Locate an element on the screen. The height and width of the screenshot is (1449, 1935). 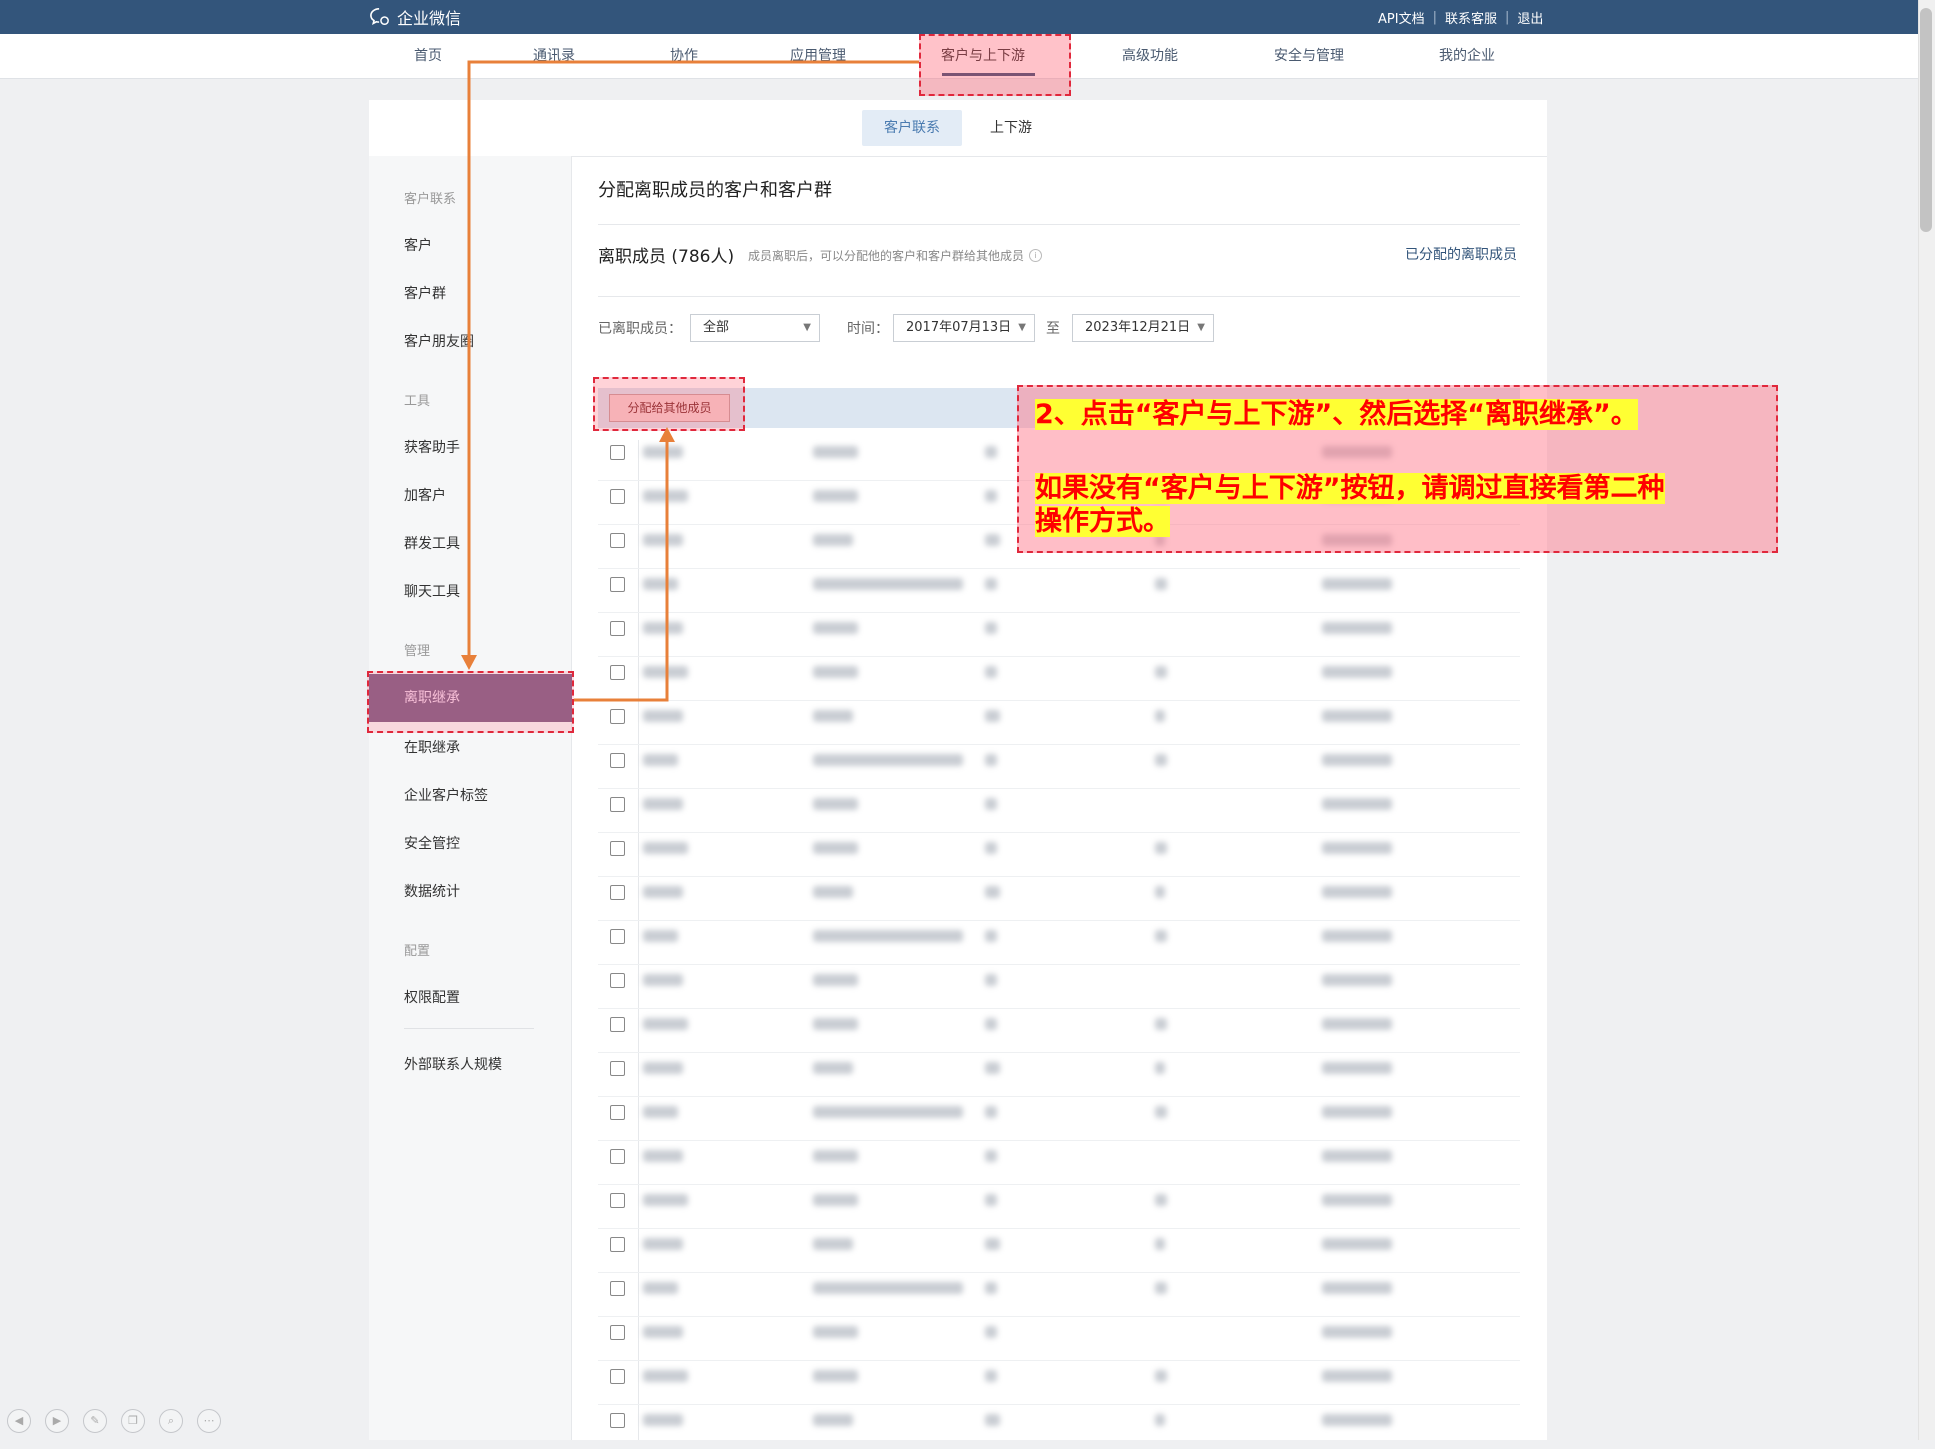
next-icon: ▶ is located at coordinates (57, 1421).